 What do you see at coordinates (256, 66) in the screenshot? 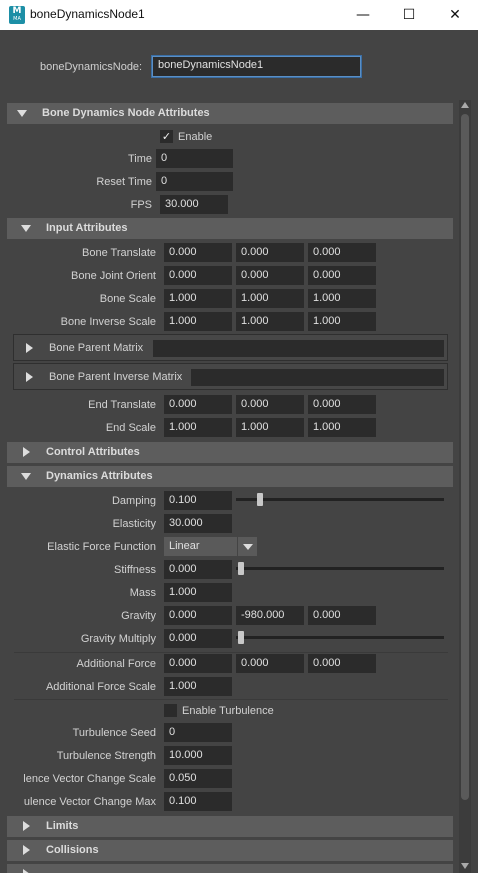
I see `node-name-field: boneDynamicsNode1` at bounding box center [256, 66].